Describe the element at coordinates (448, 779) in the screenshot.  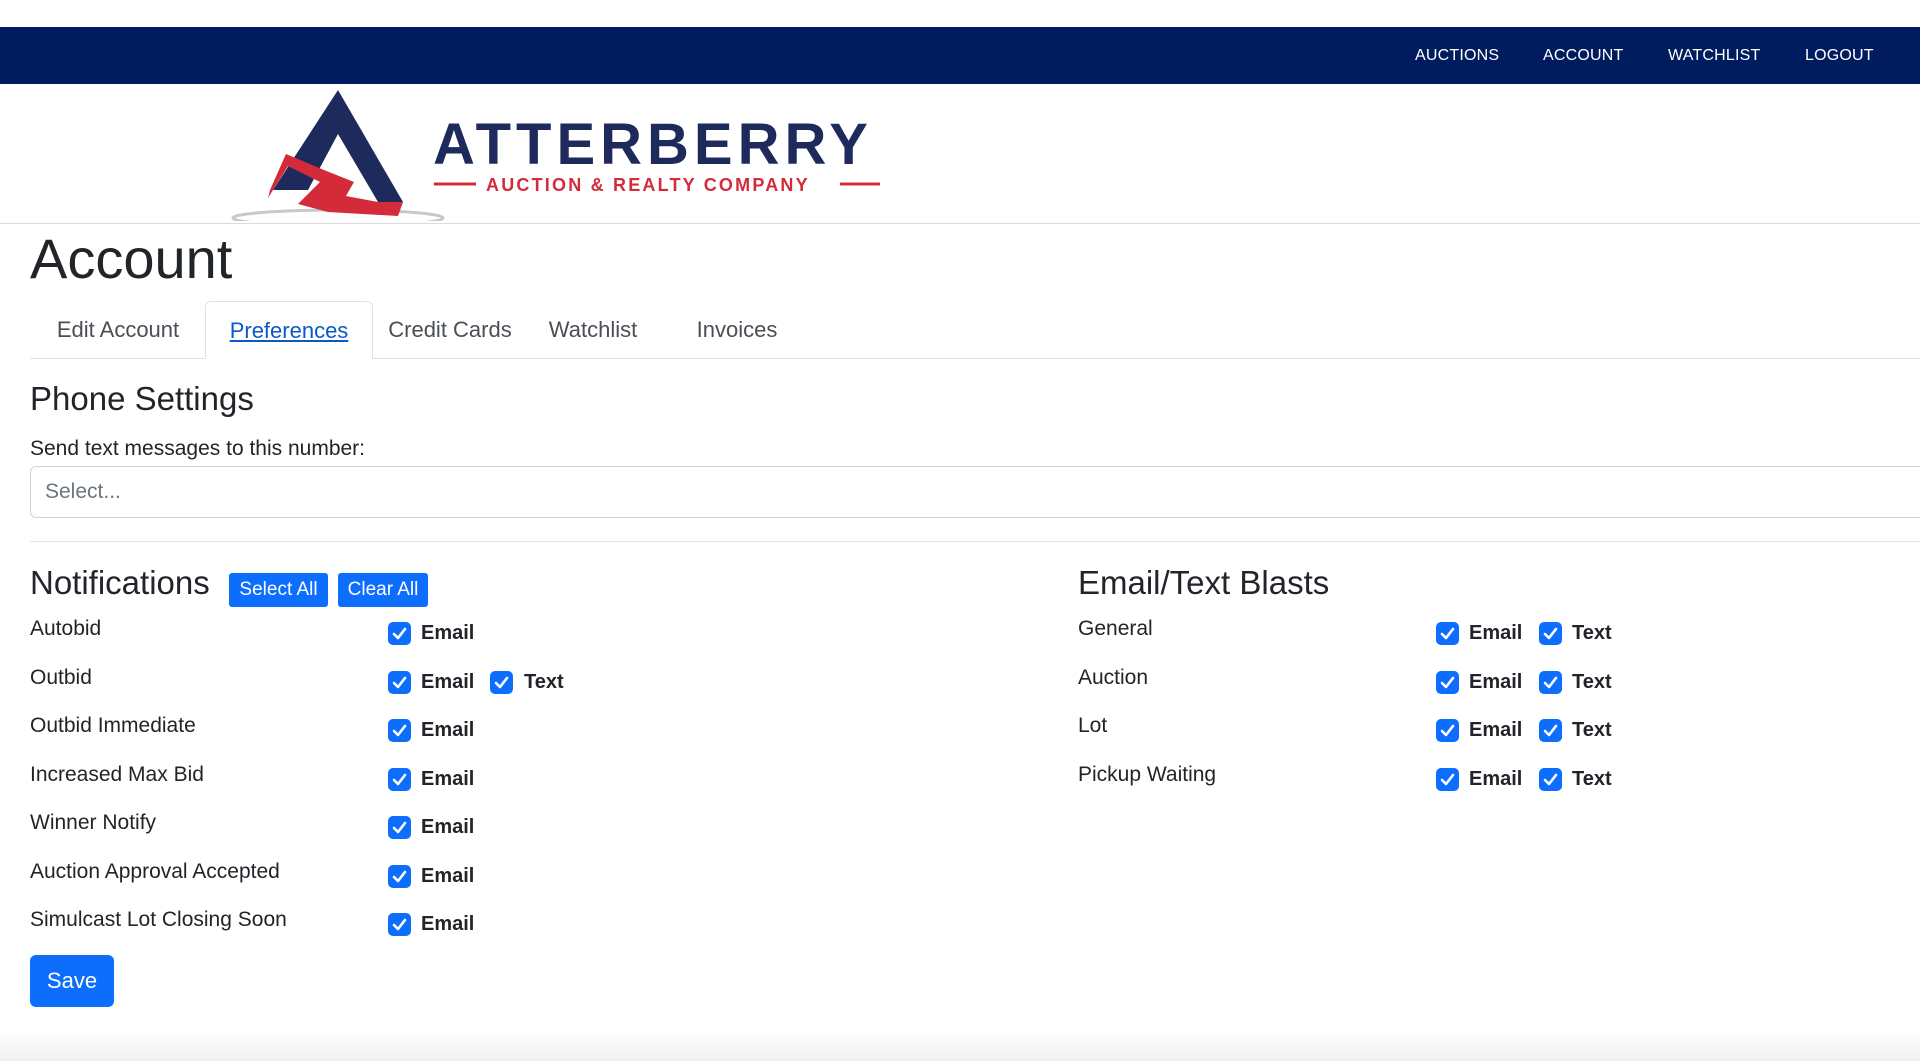
I see `increased-max-bid-email-label: Email` at that location.